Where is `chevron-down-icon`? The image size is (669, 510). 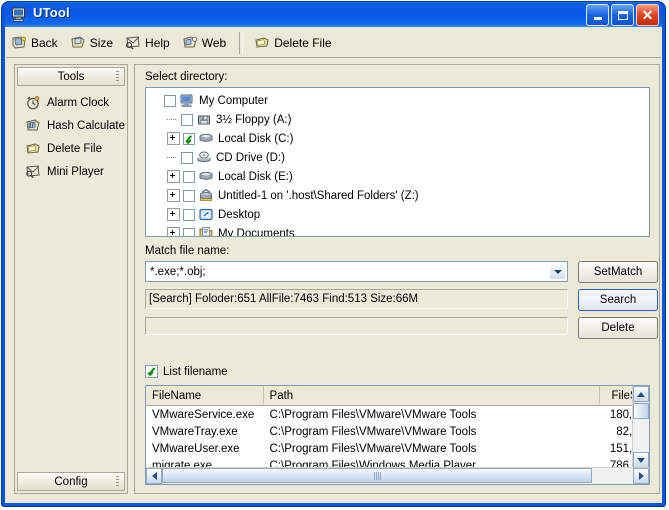
chevron-down-icon is located at coordinates (557, 271).